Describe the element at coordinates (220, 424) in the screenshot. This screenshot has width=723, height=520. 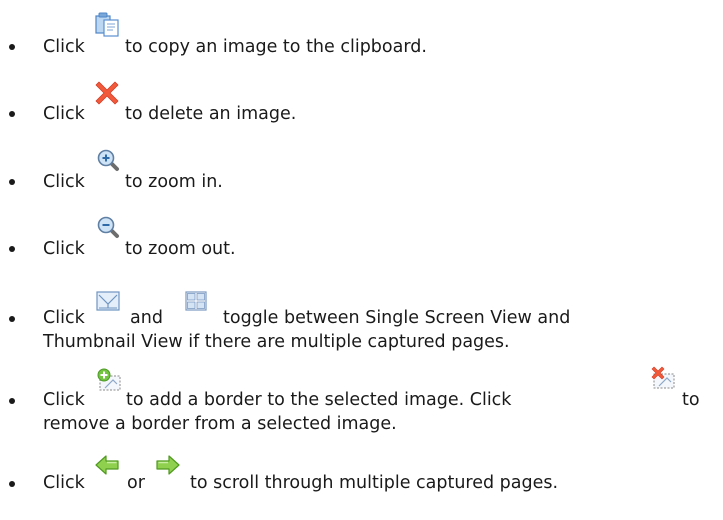
I see `item-text-line2: remove a border from a selected image.` at that location.